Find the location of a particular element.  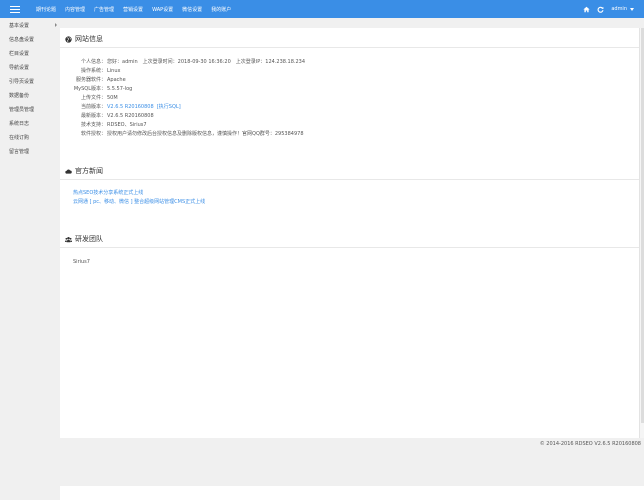

home-icon is located at coordinates (586, 9).